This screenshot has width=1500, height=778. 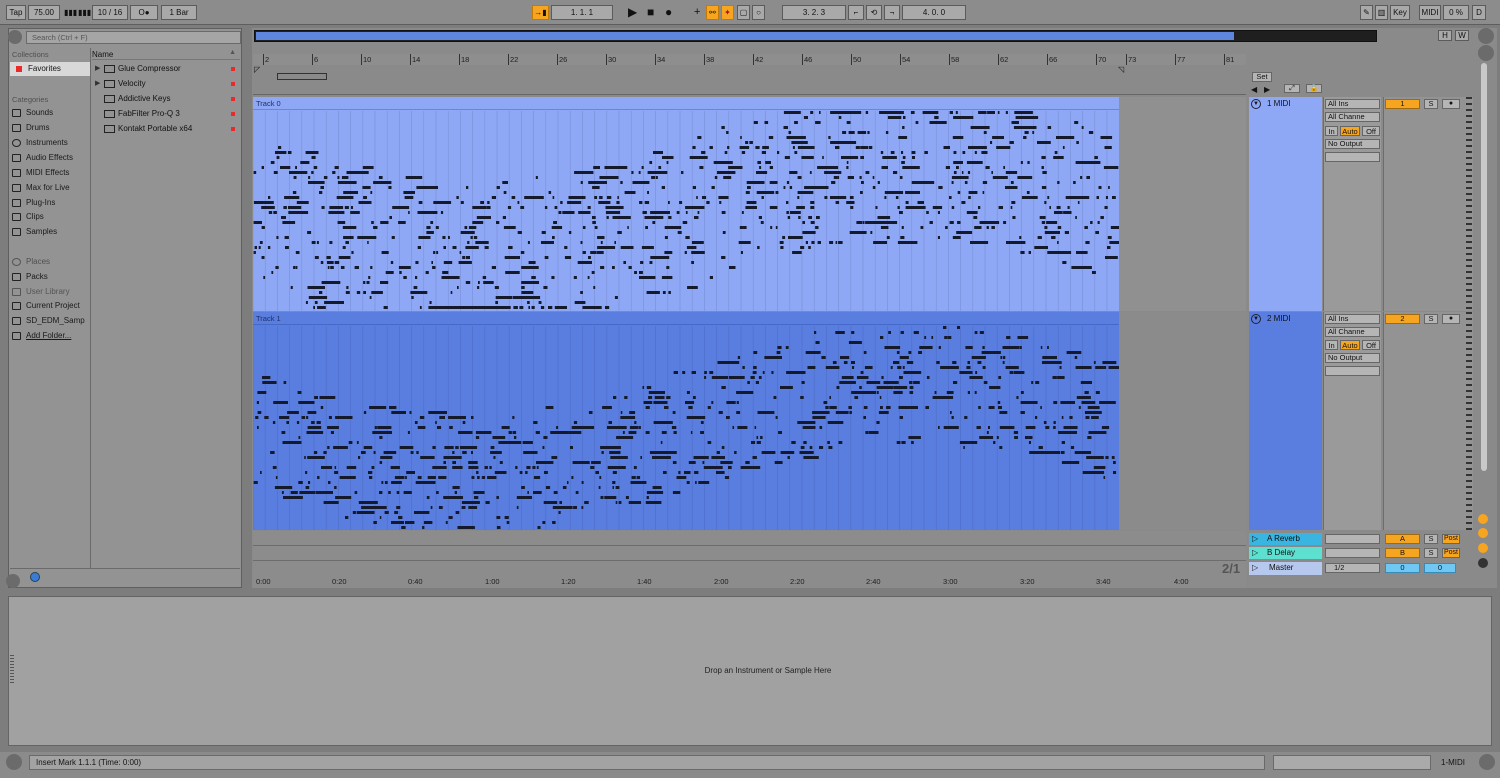 I want to click on track-name-2: 2 MIDI, so click(x=1279, y=318).